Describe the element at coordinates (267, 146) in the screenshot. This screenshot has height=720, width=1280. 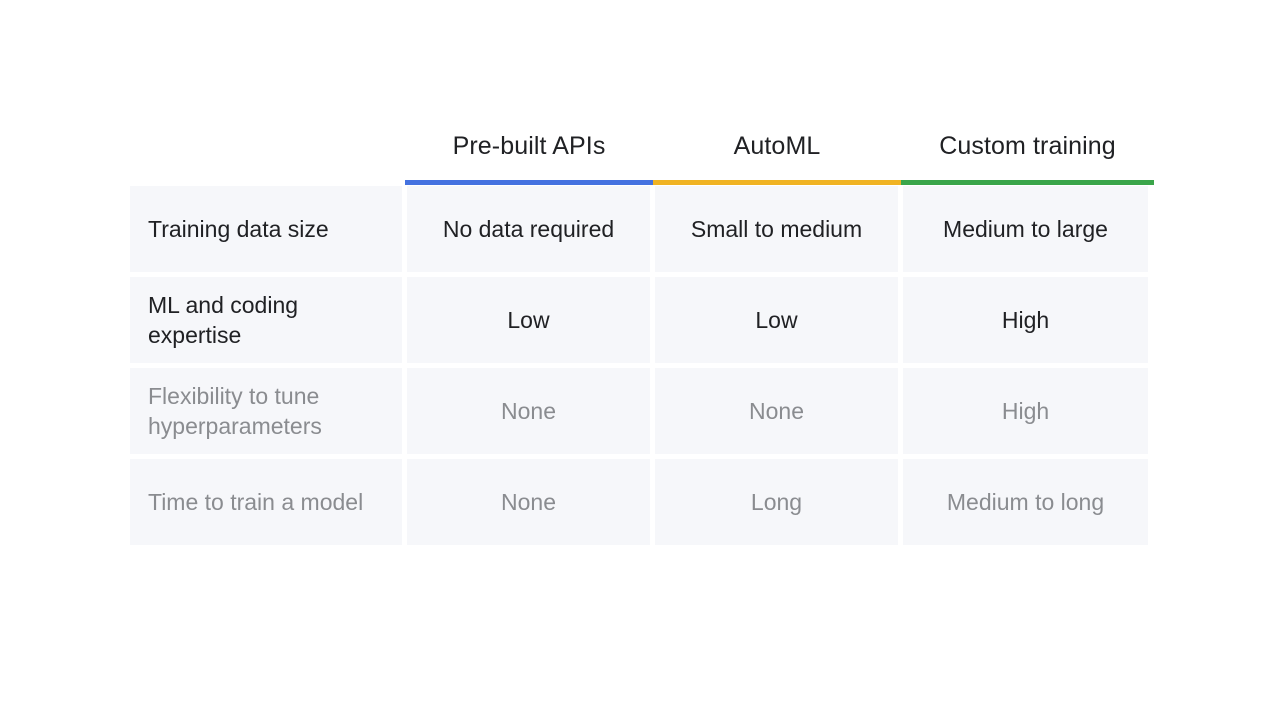
I see `header-spacer` at that location.